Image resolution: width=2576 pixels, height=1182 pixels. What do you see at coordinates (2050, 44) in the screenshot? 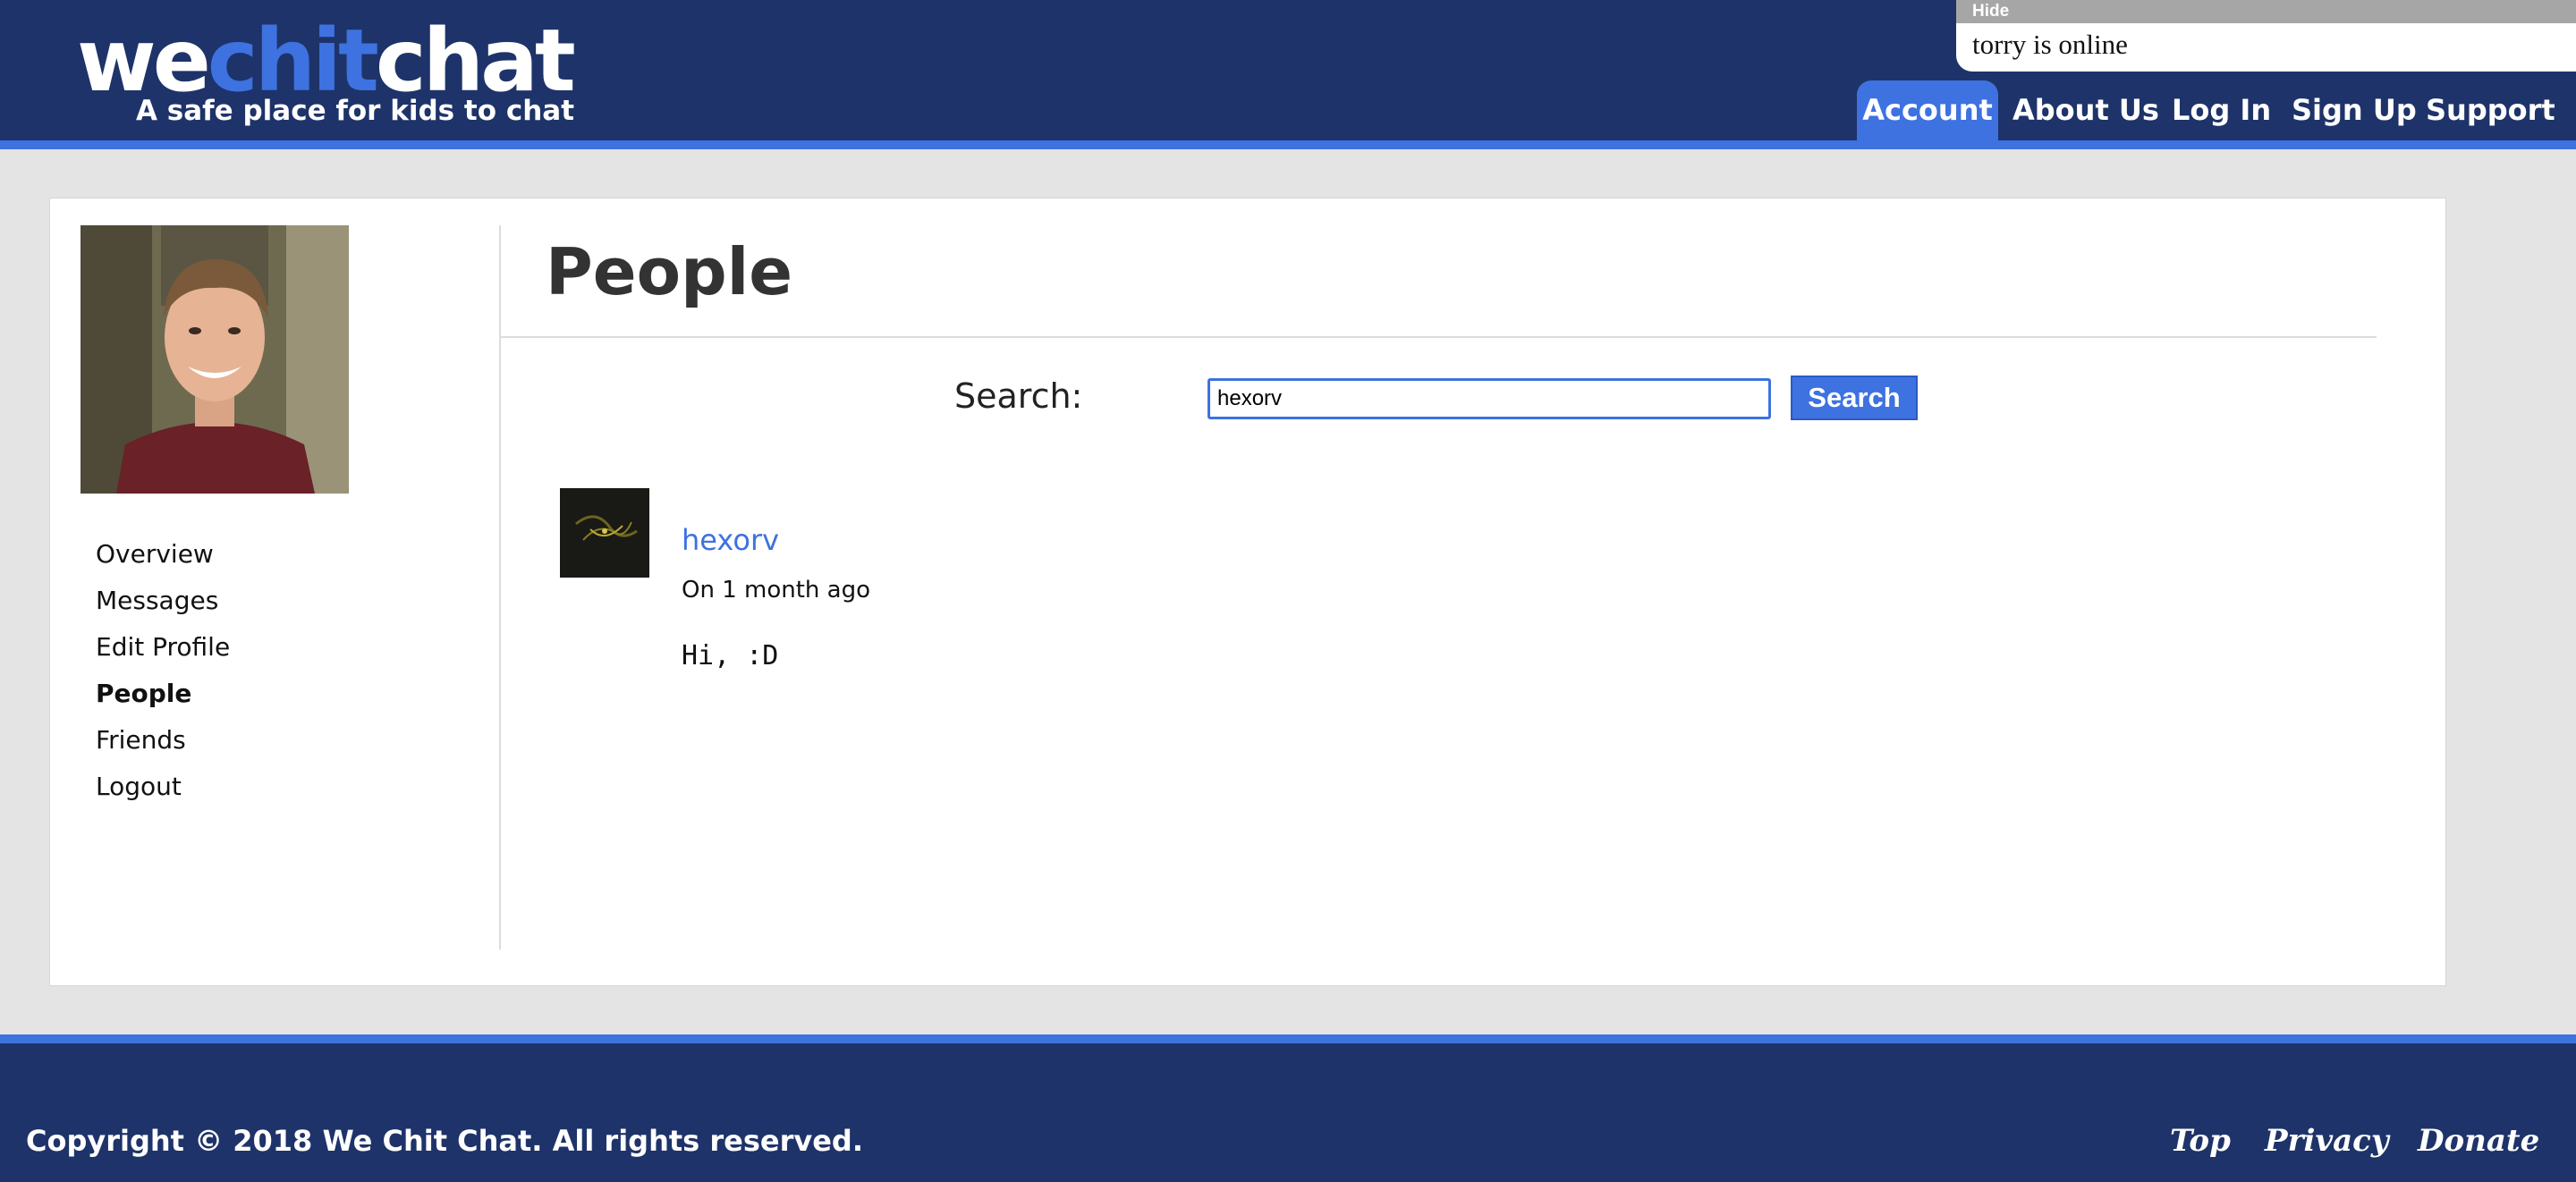
I see `online-status-text: torry is online` at bounding box center [2050, 44].